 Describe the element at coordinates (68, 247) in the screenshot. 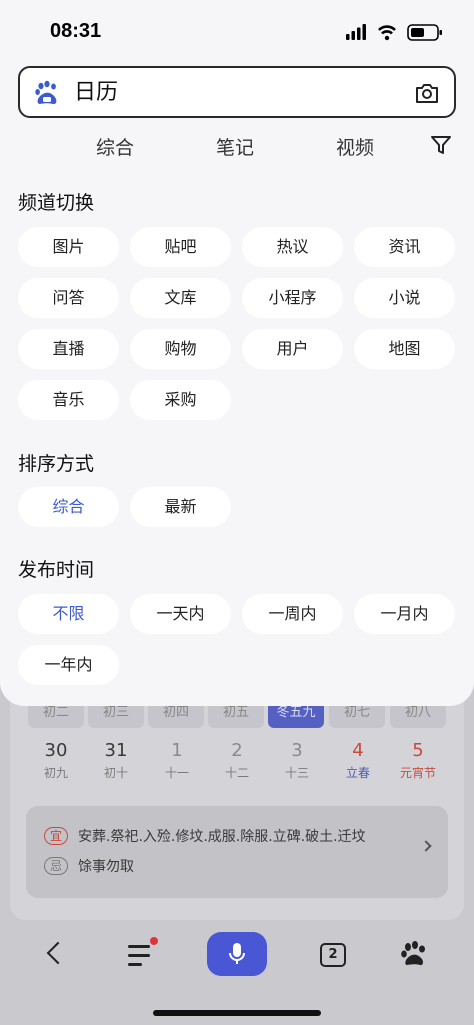

I see `channel-images: 图片` at that location.